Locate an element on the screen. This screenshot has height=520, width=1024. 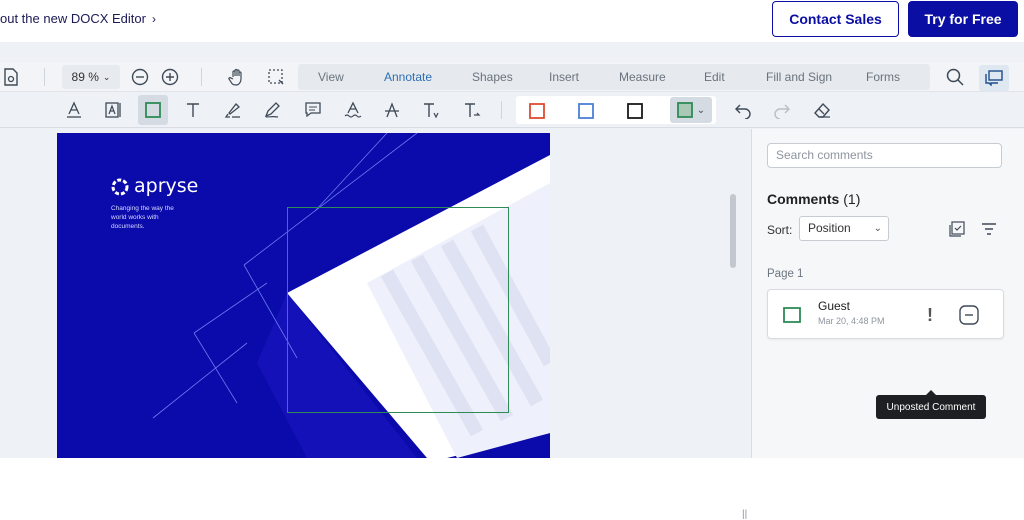
multi-select-icon is located at coordinates (957, 229).